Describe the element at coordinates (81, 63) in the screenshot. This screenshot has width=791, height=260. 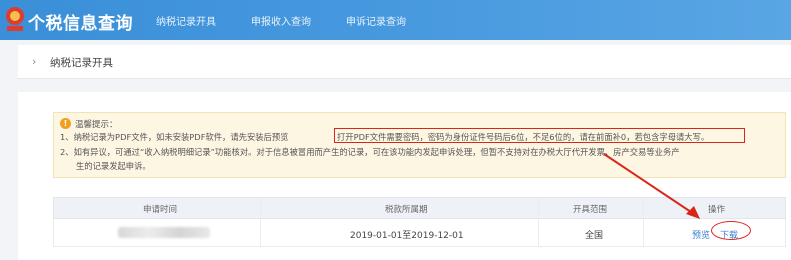
I see `breadcrumb-label: 纳税记录开具` at that location.